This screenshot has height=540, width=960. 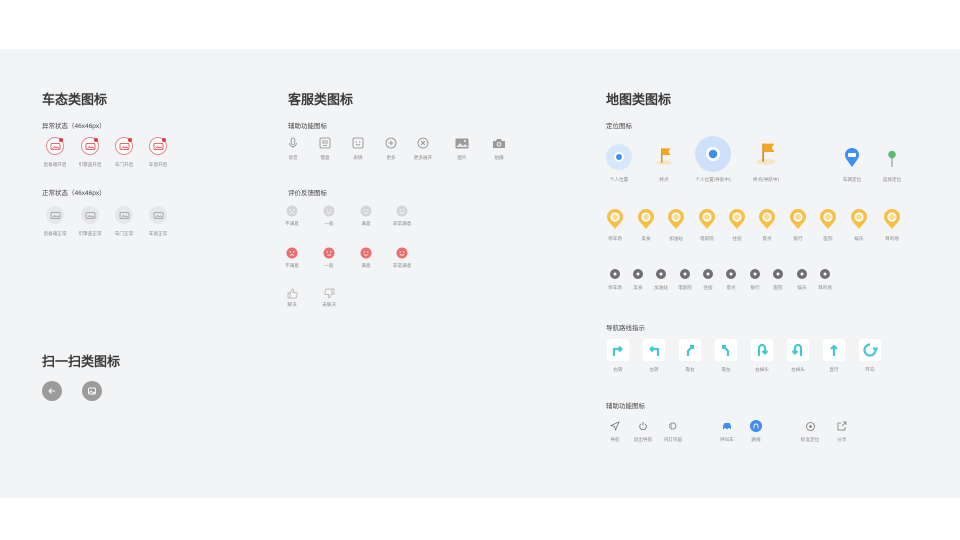 What do you see at coordinates (292, 293) in the screenshot?
I see `thumbs-up-icon` at bounding box center [292, 293].